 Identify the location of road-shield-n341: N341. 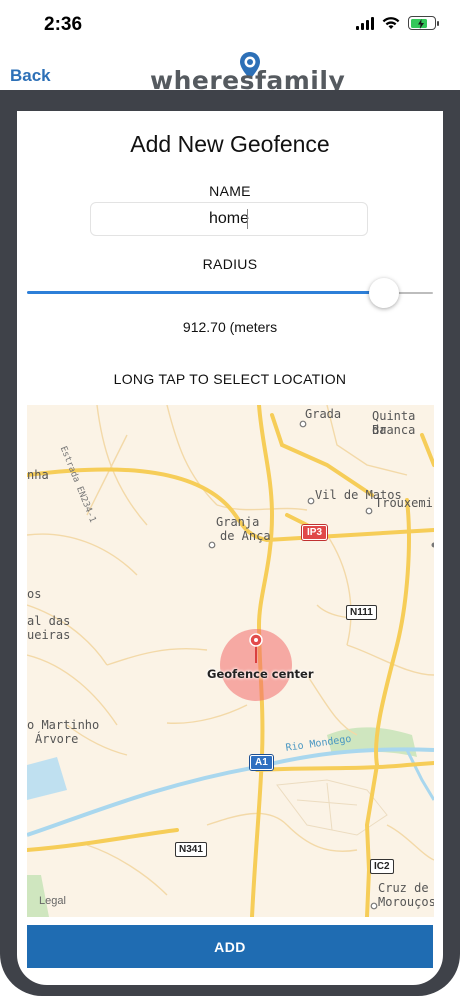
(191, 849).